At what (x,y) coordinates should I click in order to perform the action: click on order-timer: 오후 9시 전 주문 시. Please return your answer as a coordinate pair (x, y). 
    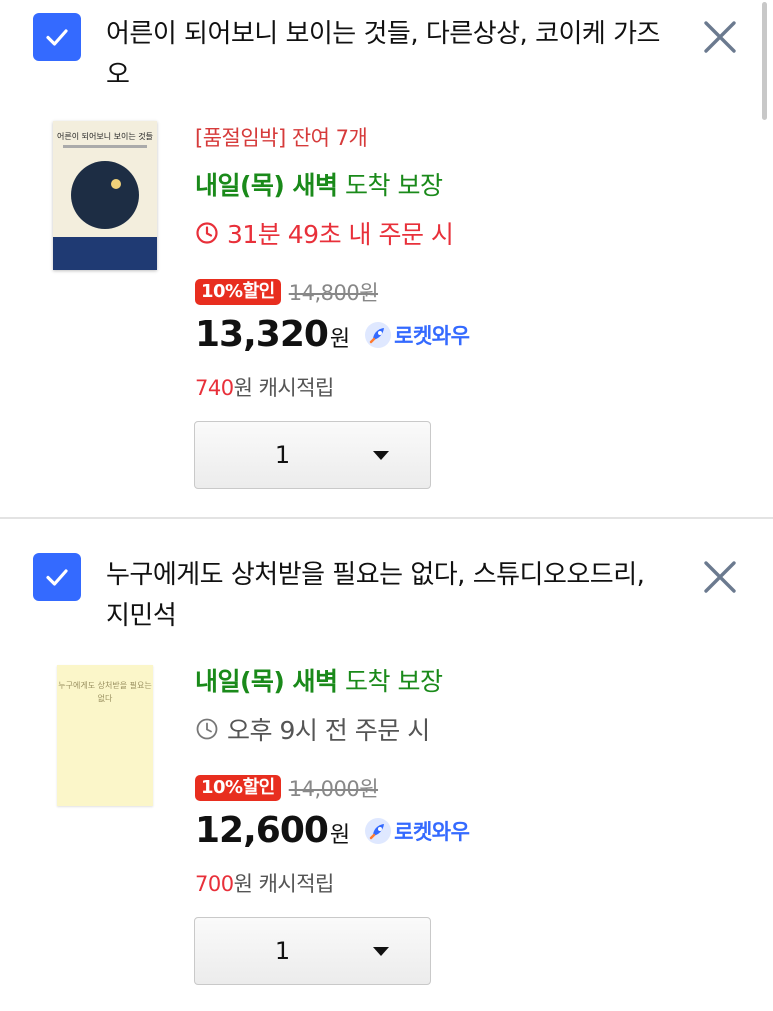
    Looking at the image, I should click on (312, 729).